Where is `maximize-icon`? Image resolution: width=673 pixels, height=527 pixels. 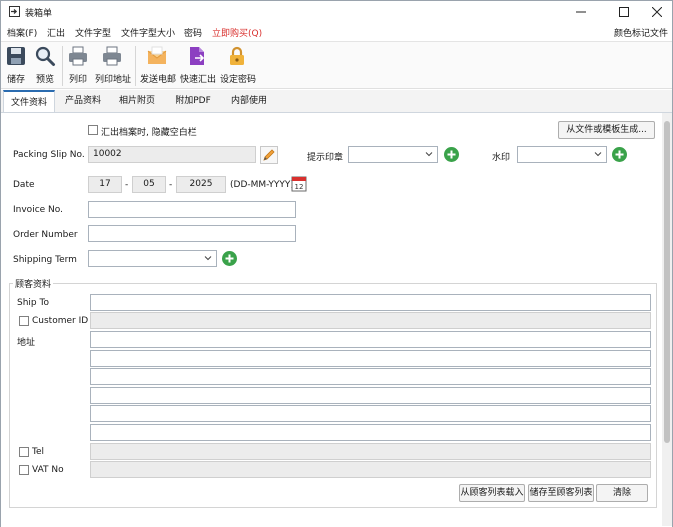
maximize-icon is located at coordinates (624, 12).